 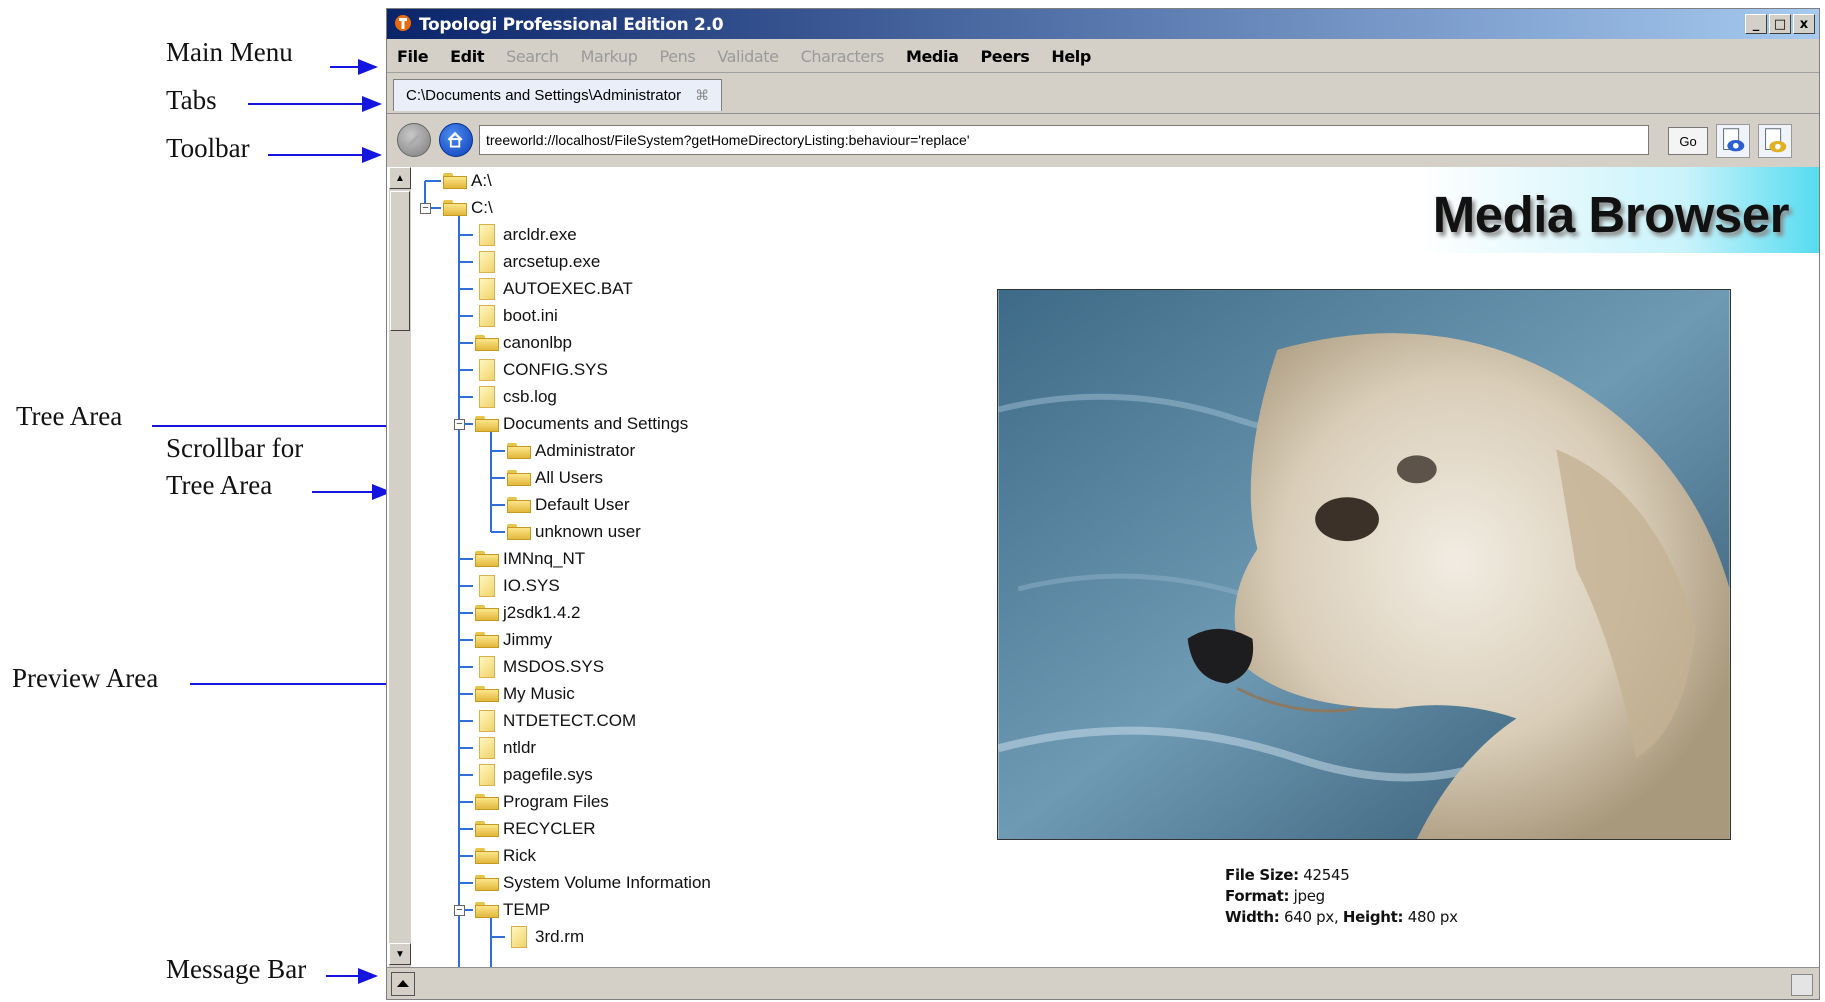 What do you see at coordinates (400, 261) in the screenshot?
I see `scroll-thumb` at bounding box center [400, 261].